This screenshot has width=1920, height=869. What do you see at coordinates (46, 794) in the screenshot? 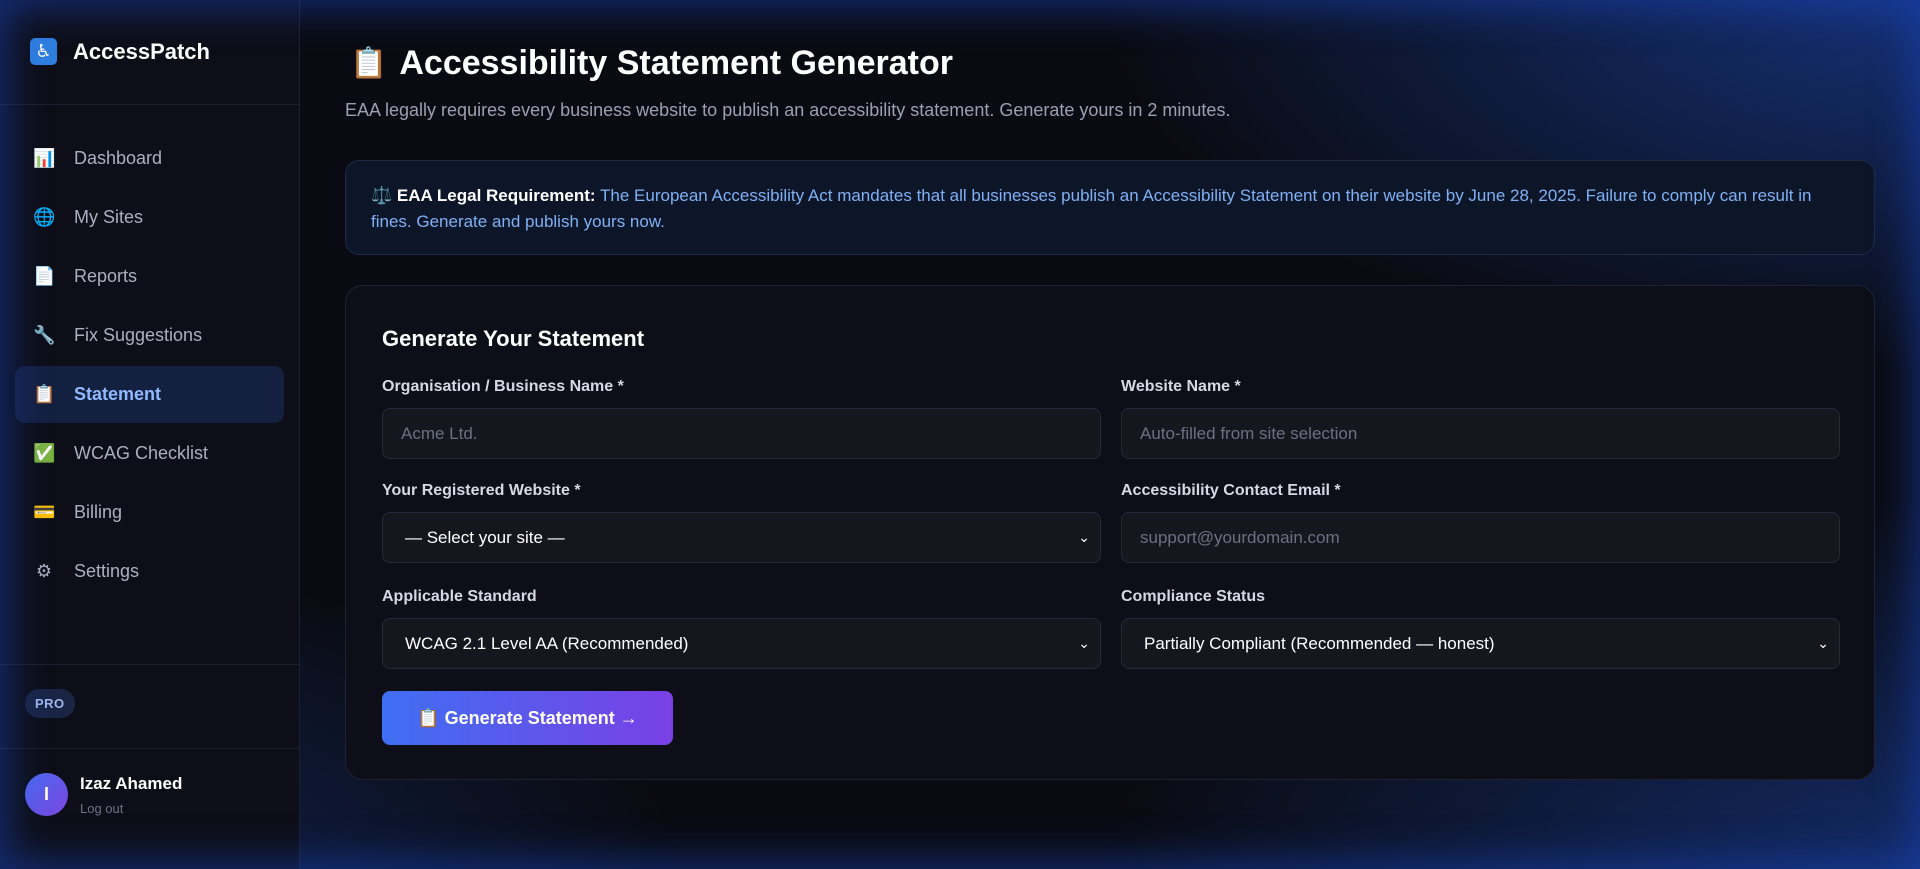
I see `avatar: I` at bounding box center [46, 794].